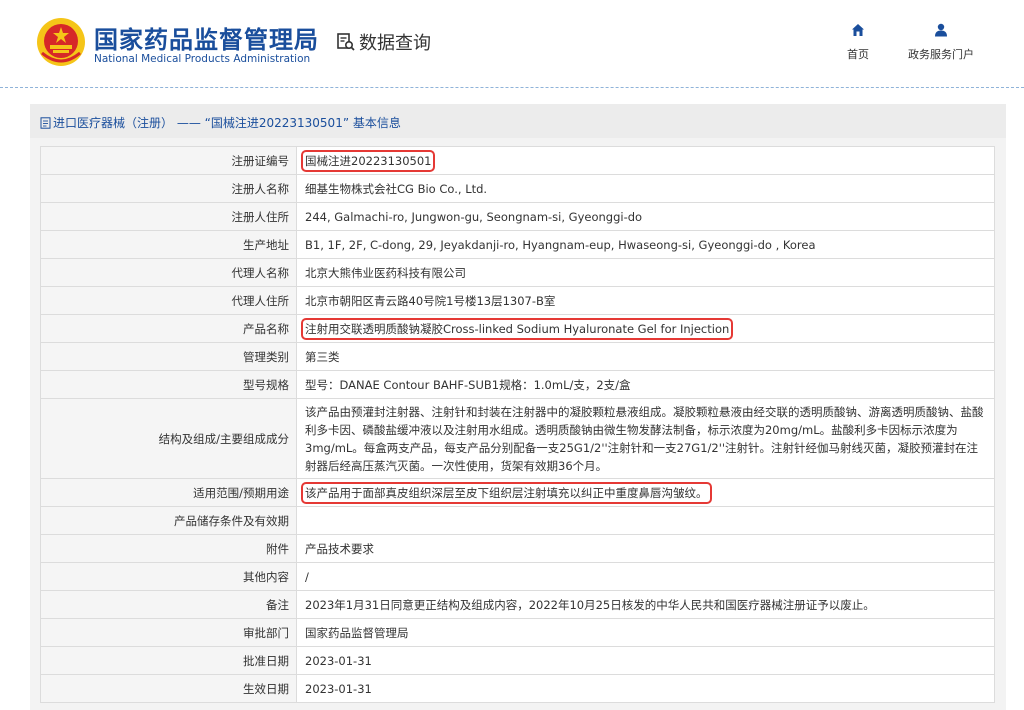  I want to click on row-label: 注册人住所, so click(168, 216).